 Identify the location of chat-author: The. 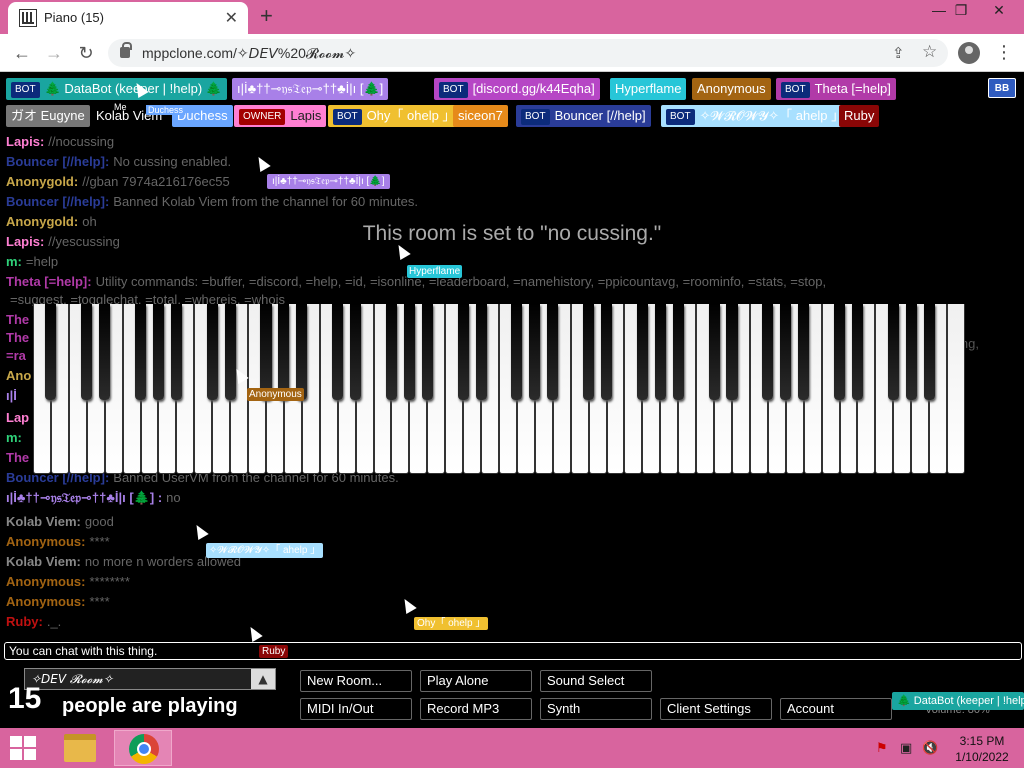
(18, 337).